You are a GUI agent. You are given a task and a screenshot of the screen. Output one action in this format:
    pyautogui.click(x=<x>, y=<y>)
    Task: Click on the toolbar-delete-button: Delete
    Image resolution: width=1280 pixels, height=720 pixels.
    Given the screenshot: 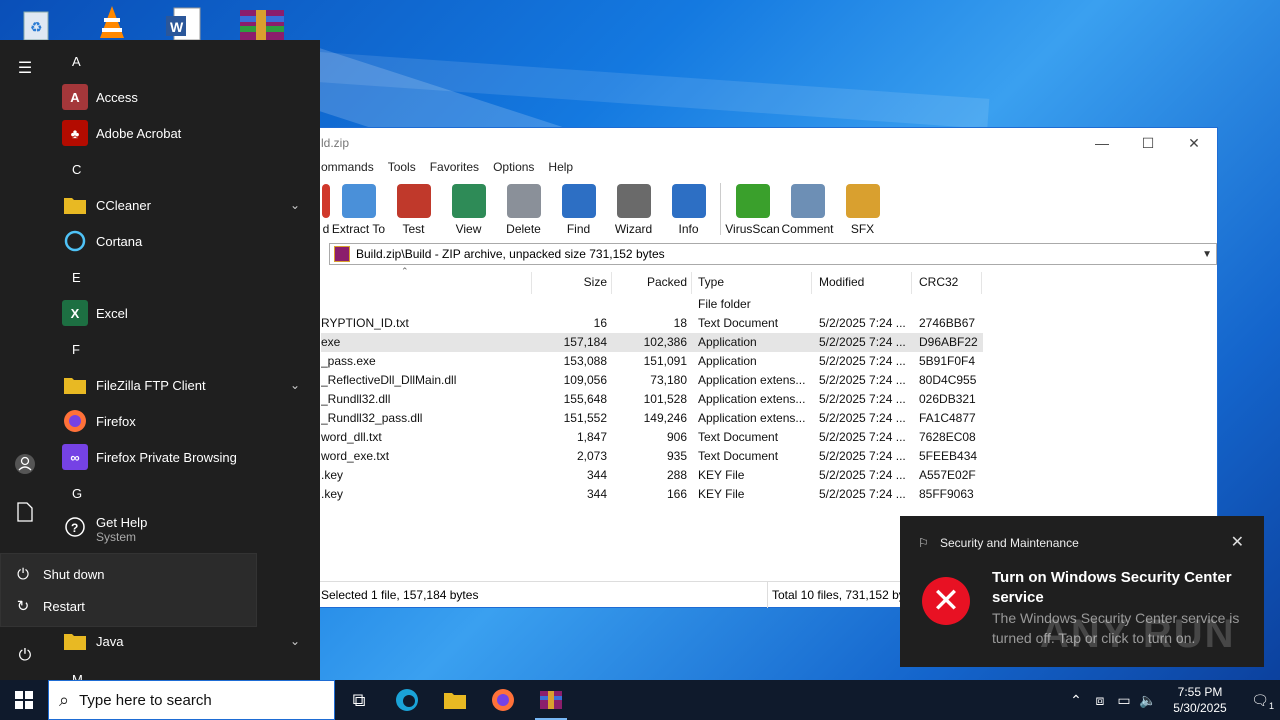 What is the action you would take?
    pyautogui.click(x=523, y=209)
    